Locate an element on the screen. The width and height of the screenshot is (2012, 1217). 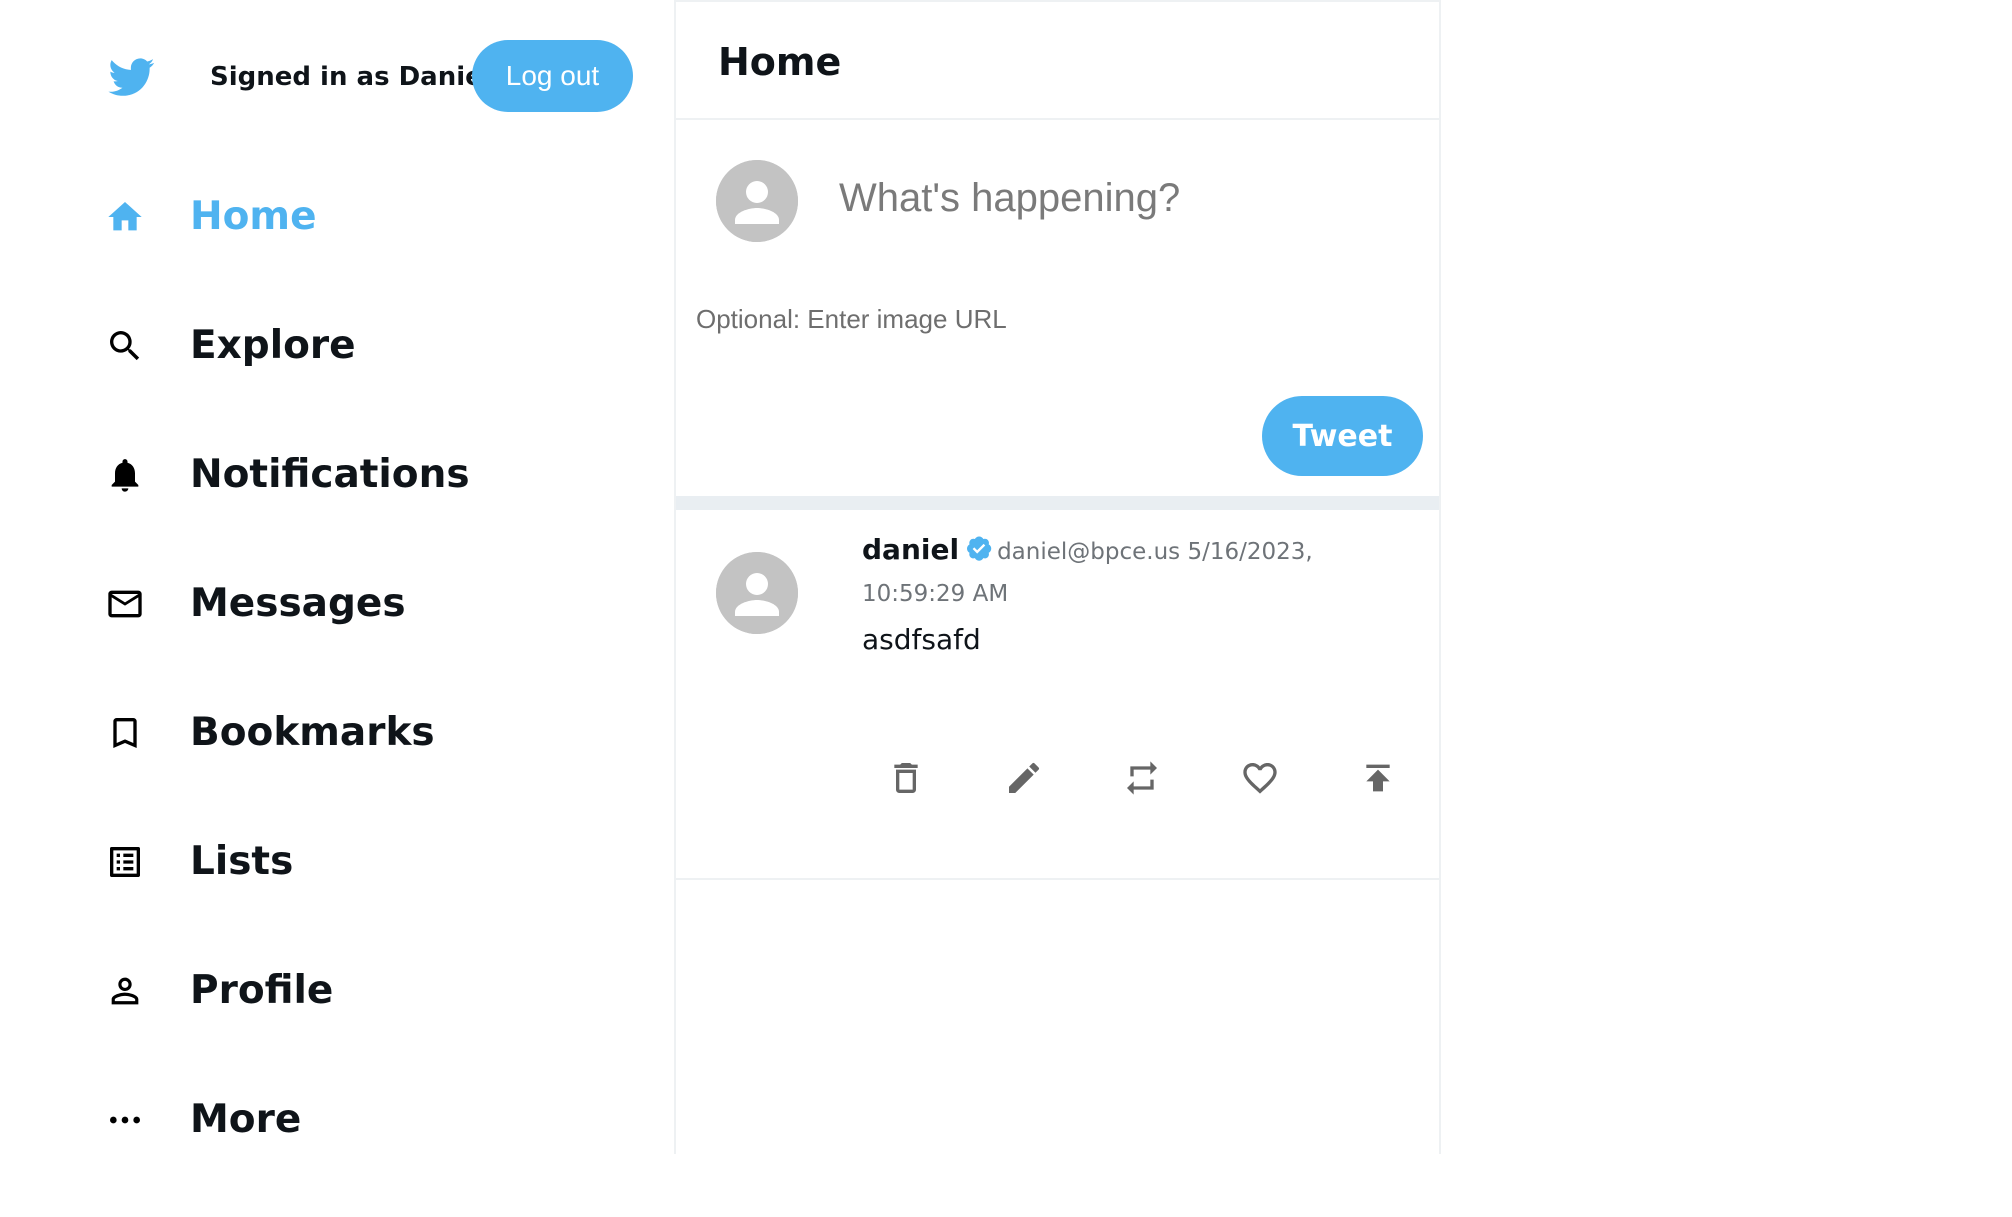
sidebar-item-label: More is located at coordinates (246, 1119).